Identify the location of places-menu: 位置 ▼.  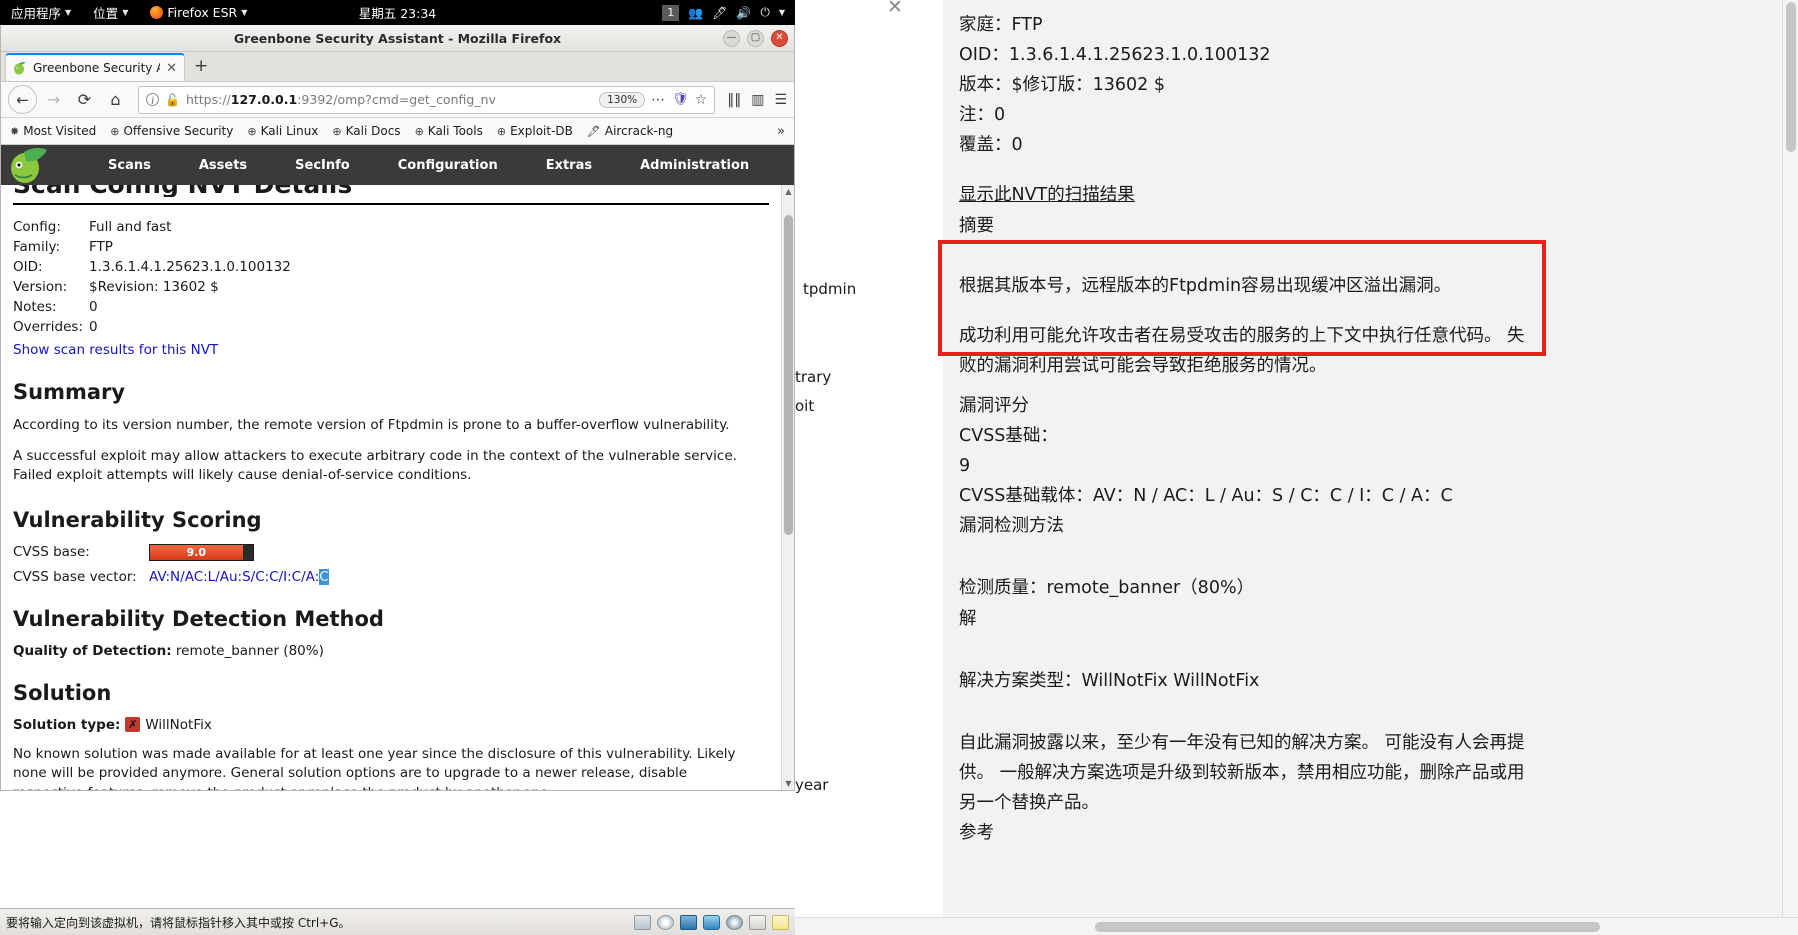
(110, 12).